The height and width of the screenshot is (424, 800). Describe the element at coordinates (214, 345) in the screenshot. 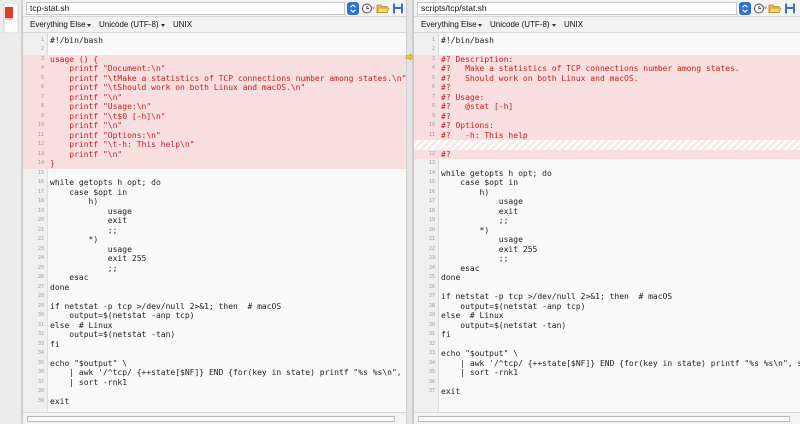

I see `code-line: 33 fi` at that location.